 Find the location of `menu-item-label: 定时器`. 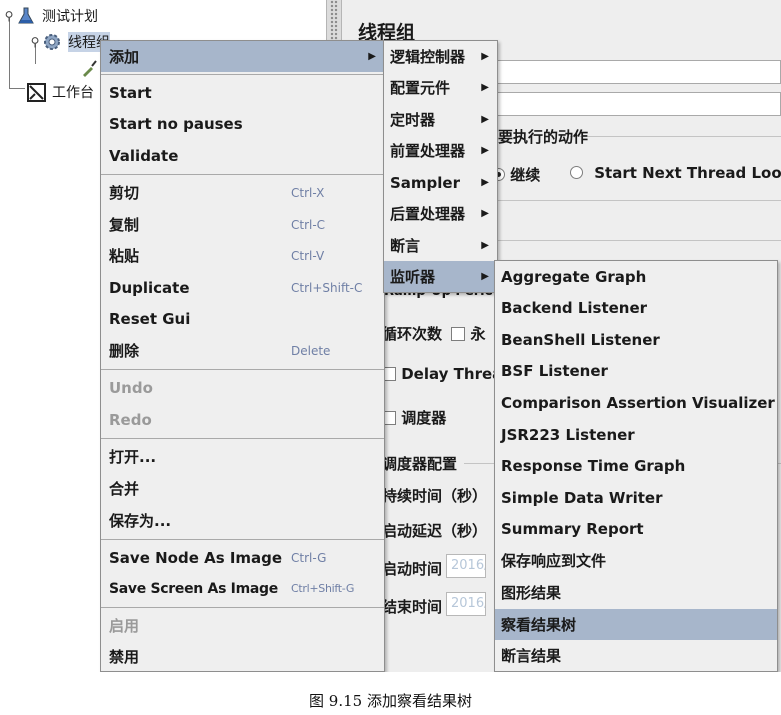

menu-item-label: 定时器 is located at coordinates (413, 120).